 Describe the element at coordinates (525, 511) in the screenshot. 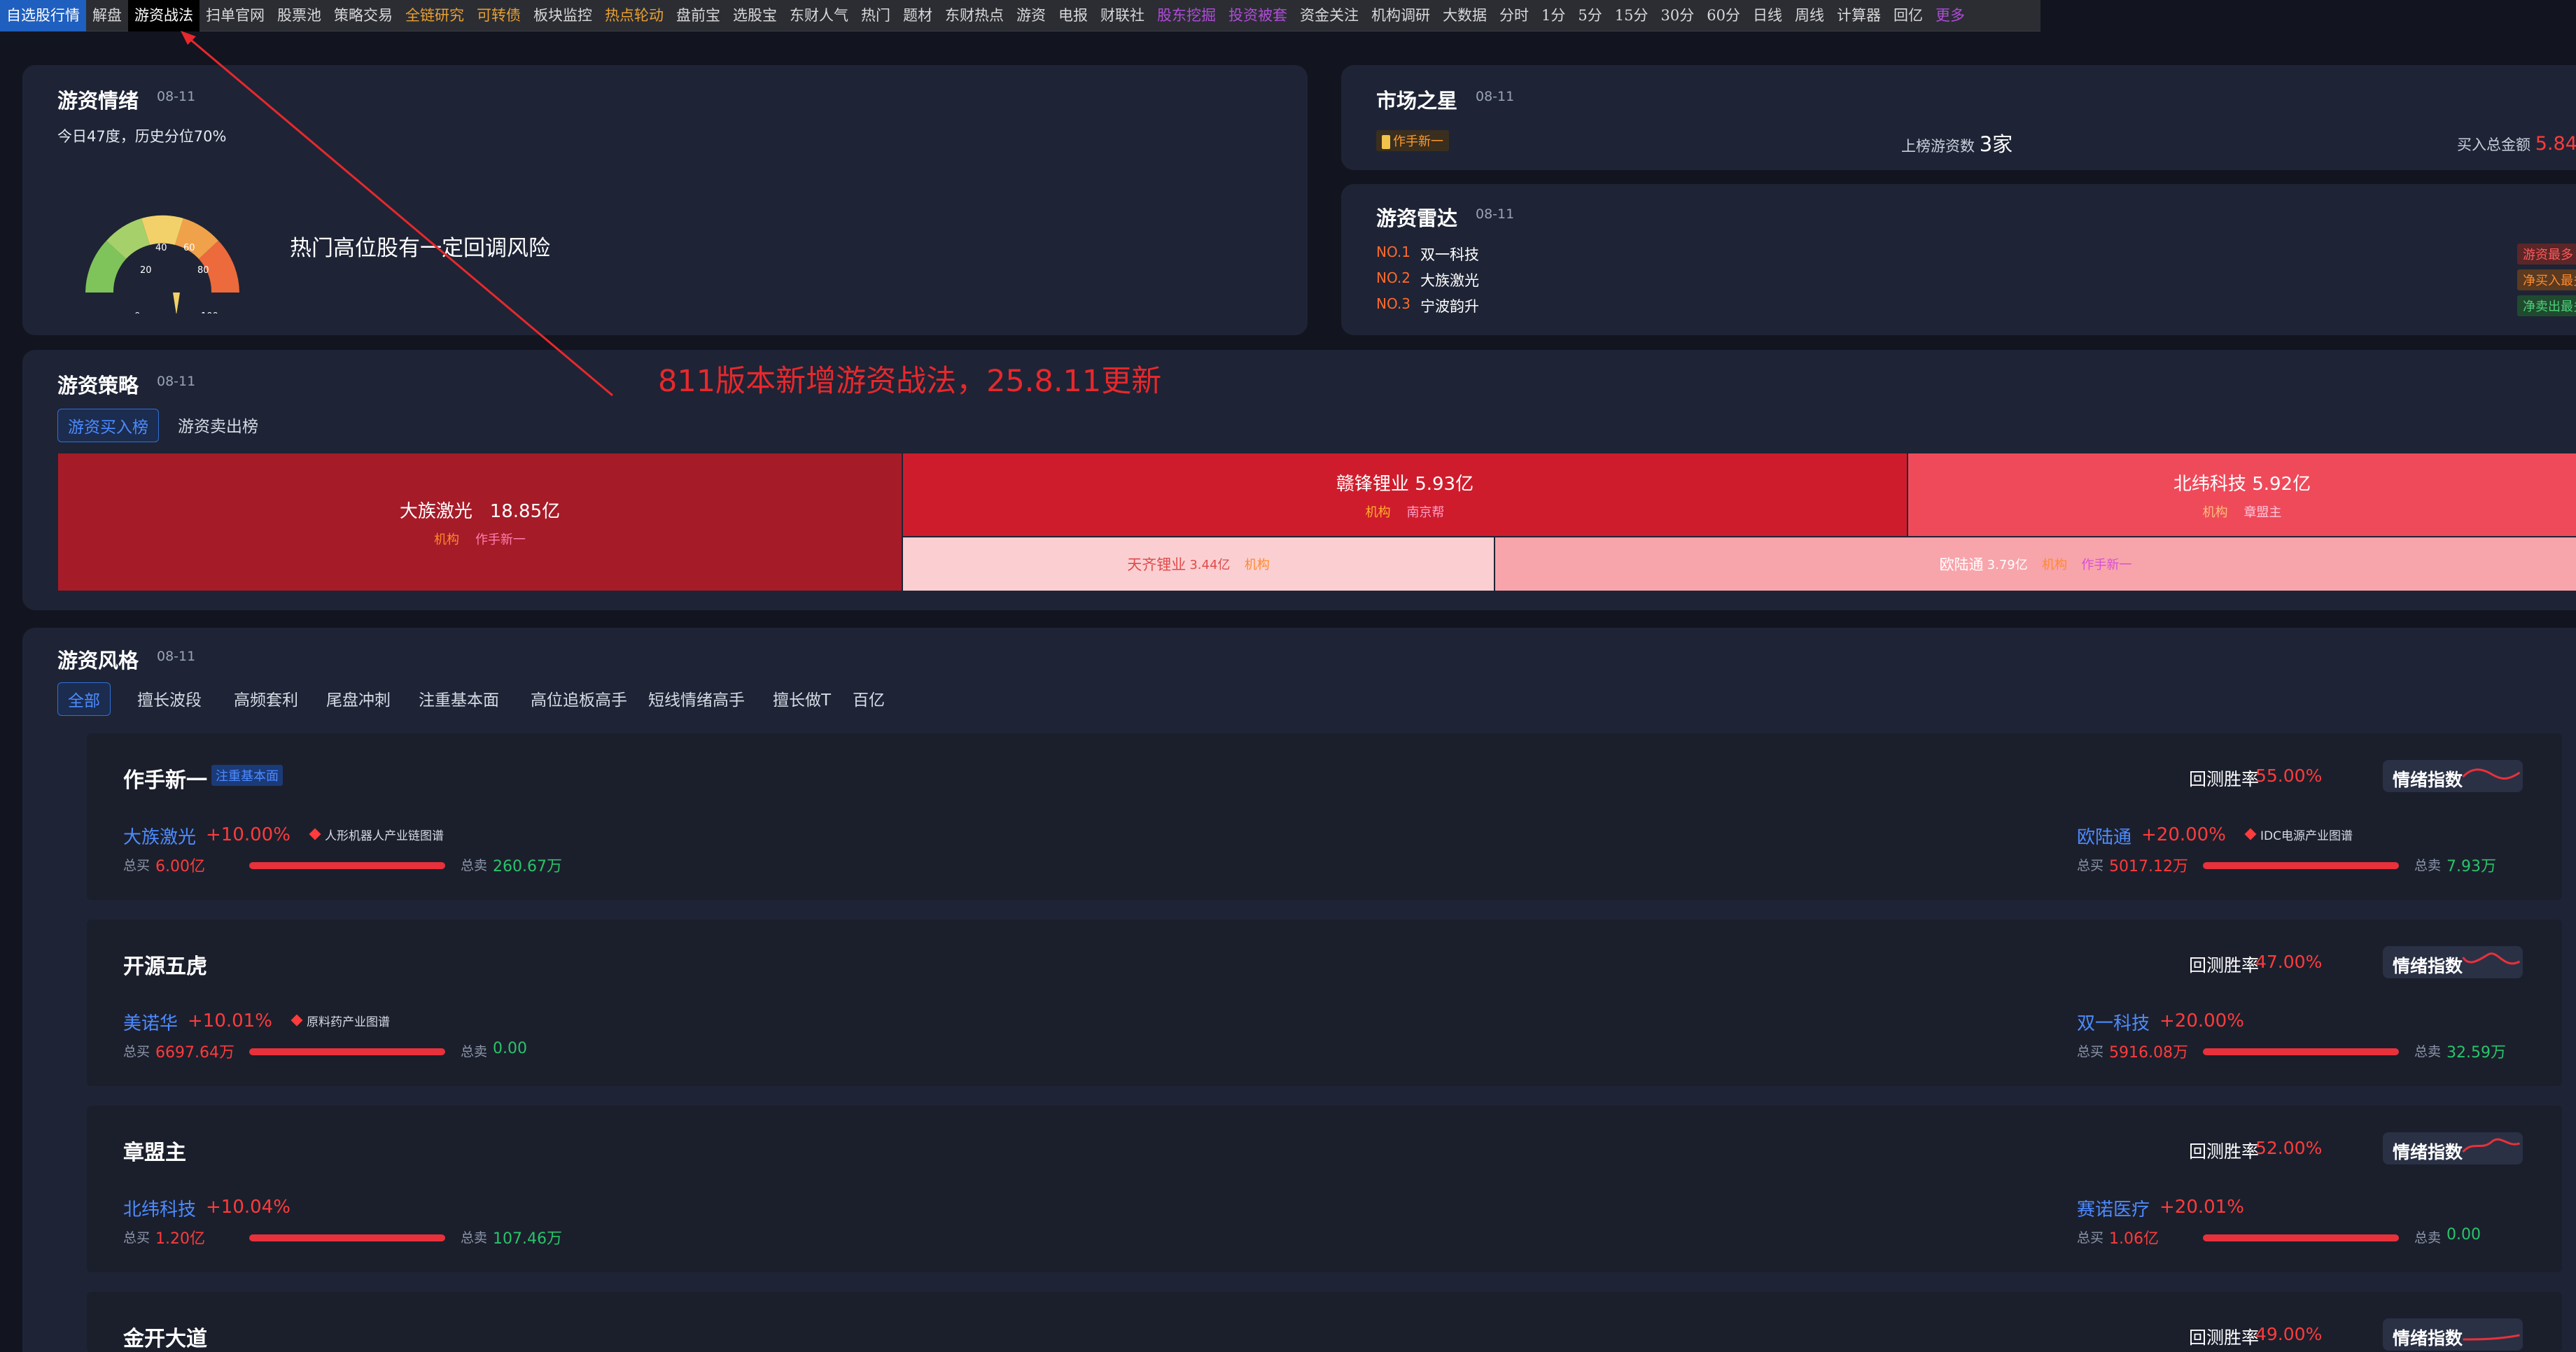

I see `tile-amount: 18.85亿` at that location.